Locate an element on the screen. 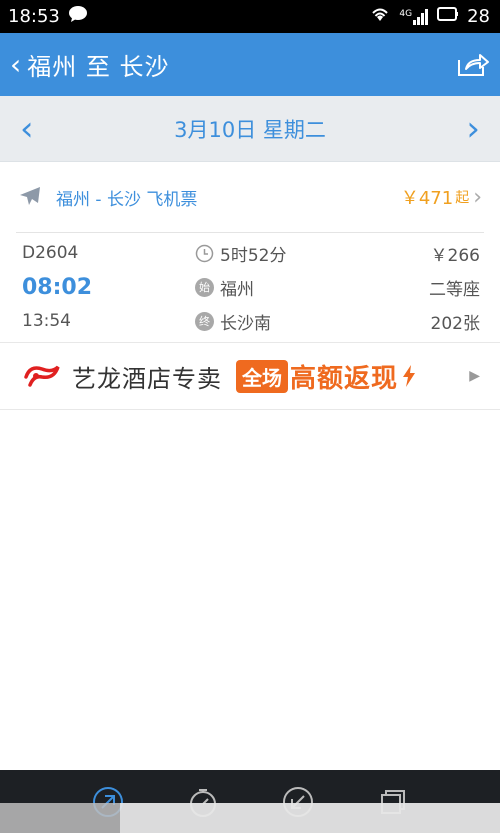  flight-price-suffix: 起 is located at coordinates (462, 198).